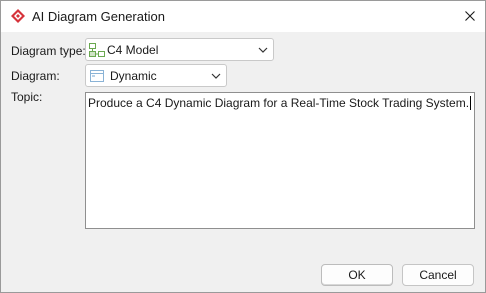 This screenshot has height=293, width=486. Describe the element at coordinates (179, 49) in the screenshot. I see `diagram-type-select: C4 Model` at that location.